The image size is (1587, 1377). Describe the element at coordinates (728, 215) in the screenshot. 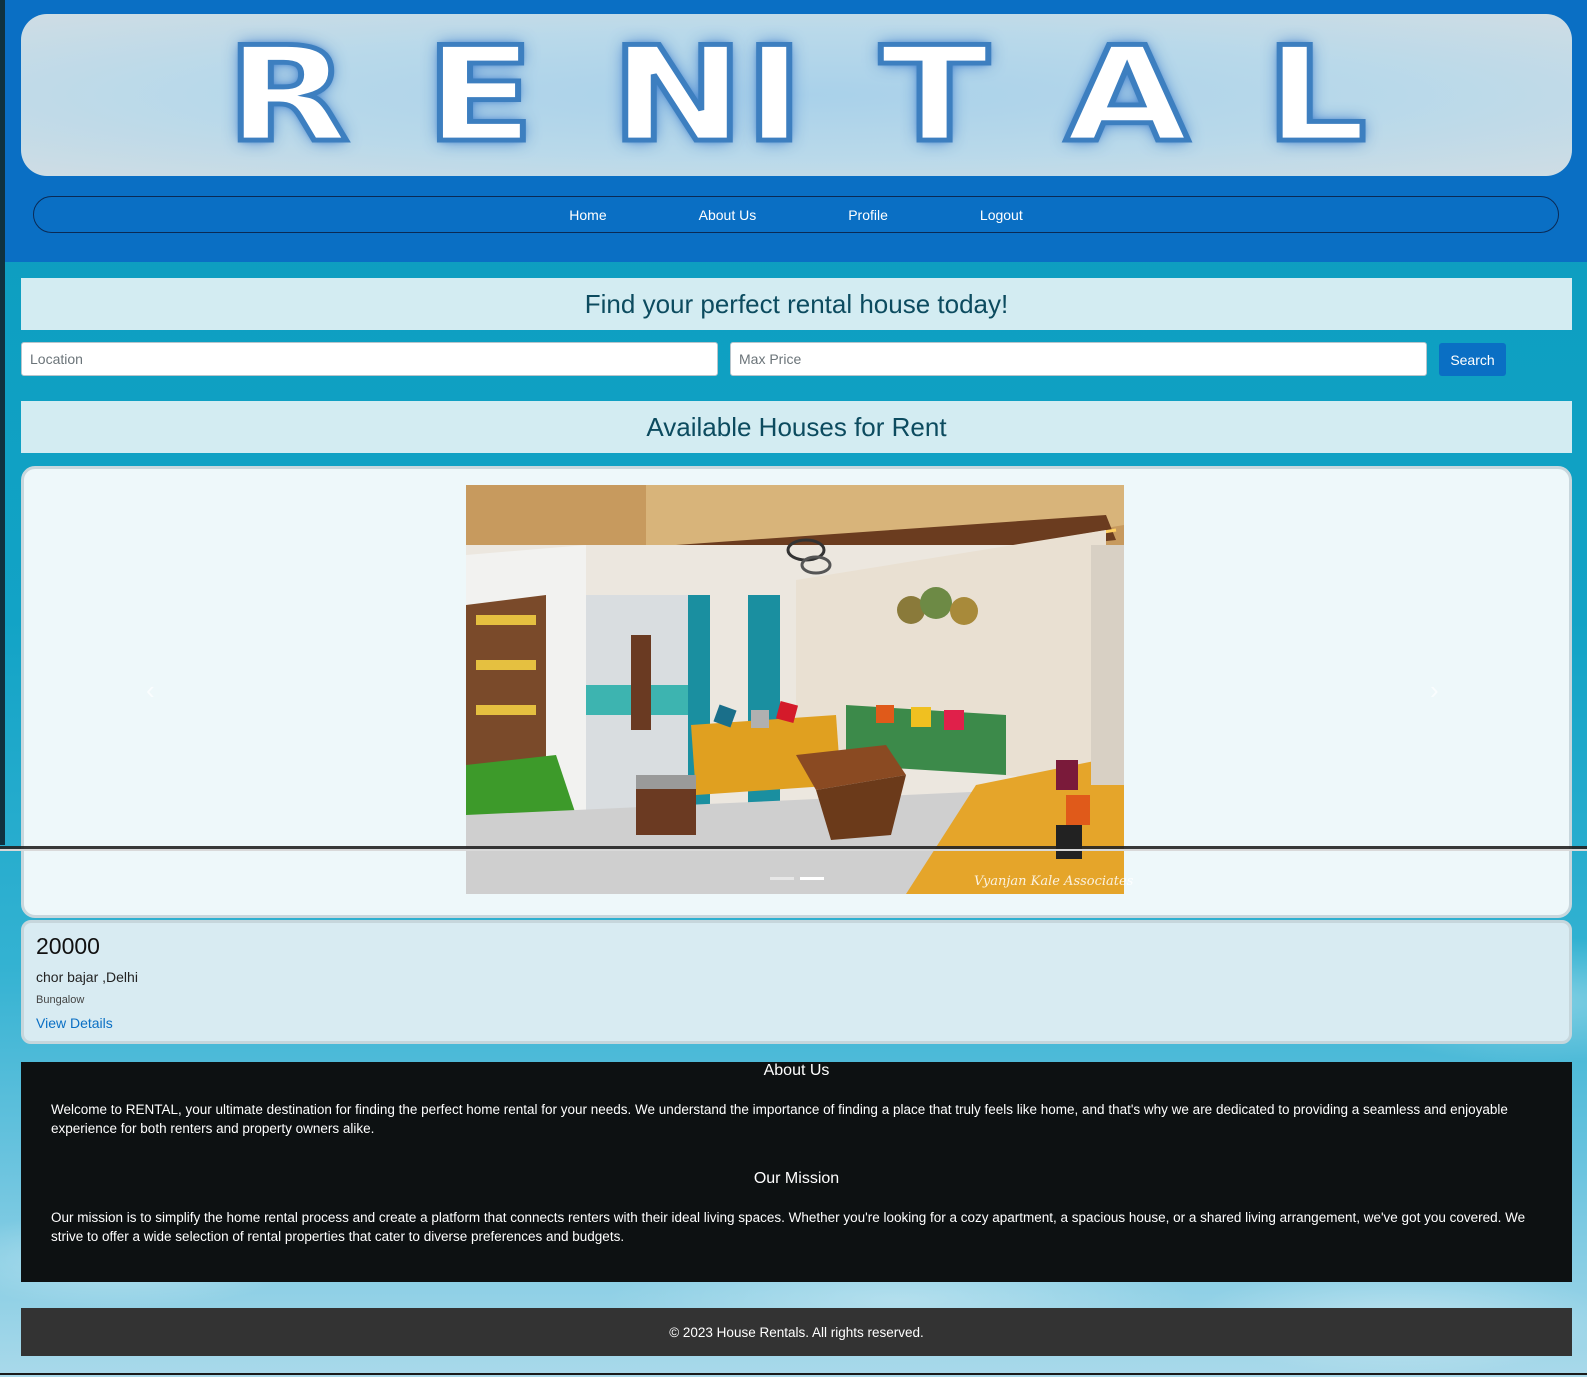

I see `nav-about-us: About Us` at that location.